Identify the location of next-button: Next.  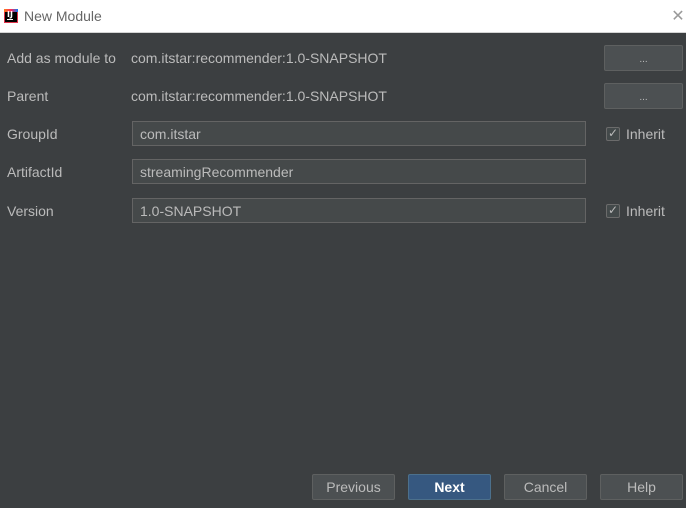
(449, 487).